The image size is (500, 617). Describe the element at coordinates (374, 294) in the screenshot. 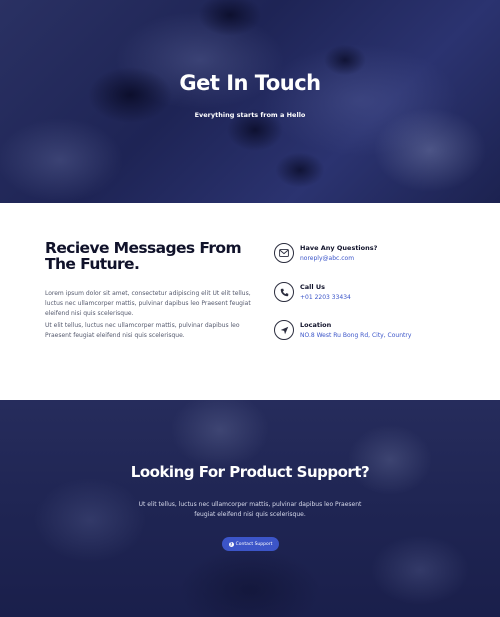

I see `contact-item-call: Call Us +01 2203 33434` at that location.